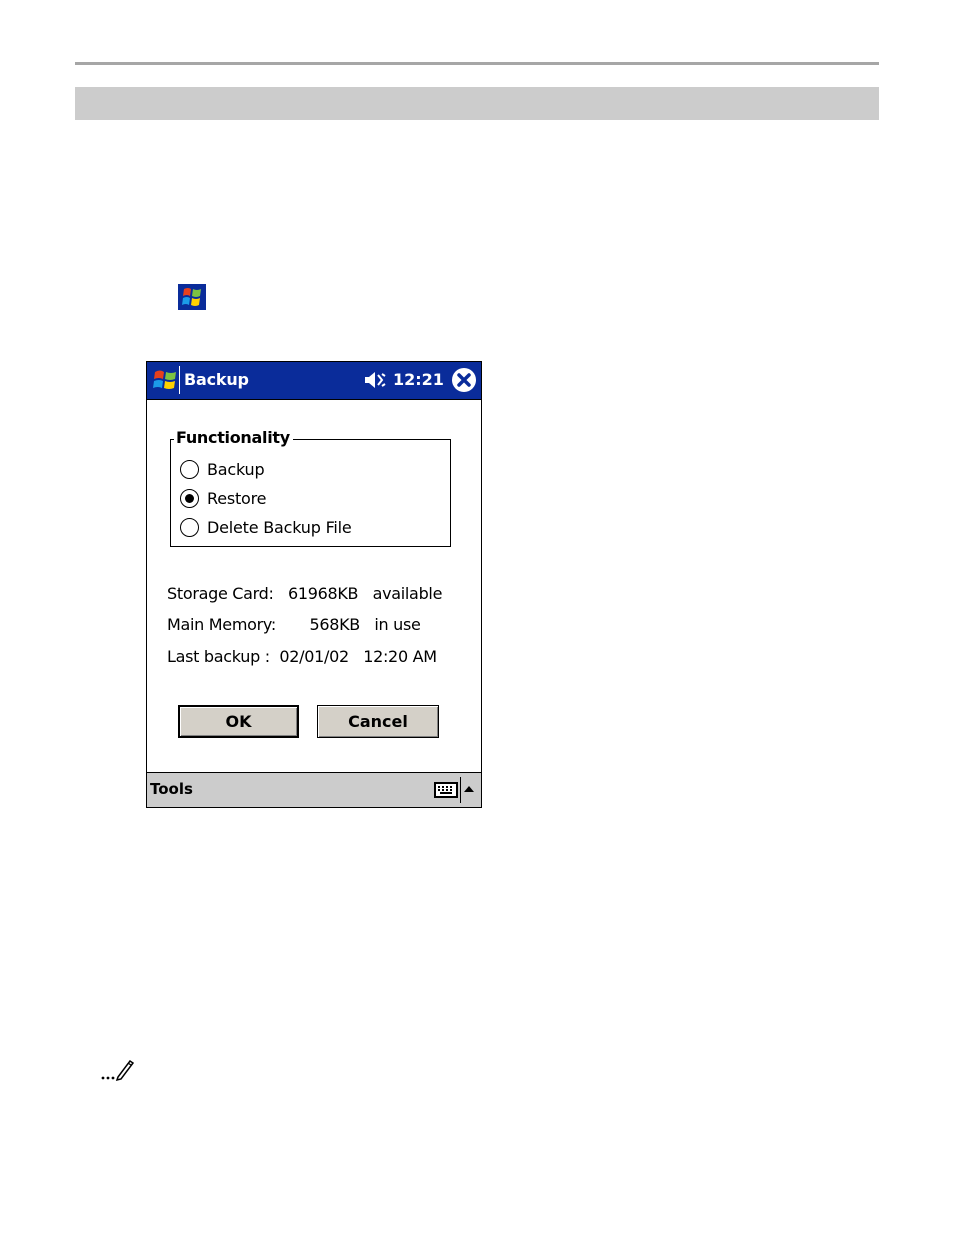  I want to click on radio-delete-backup-file: Delete Backup File, so click(266, 527).